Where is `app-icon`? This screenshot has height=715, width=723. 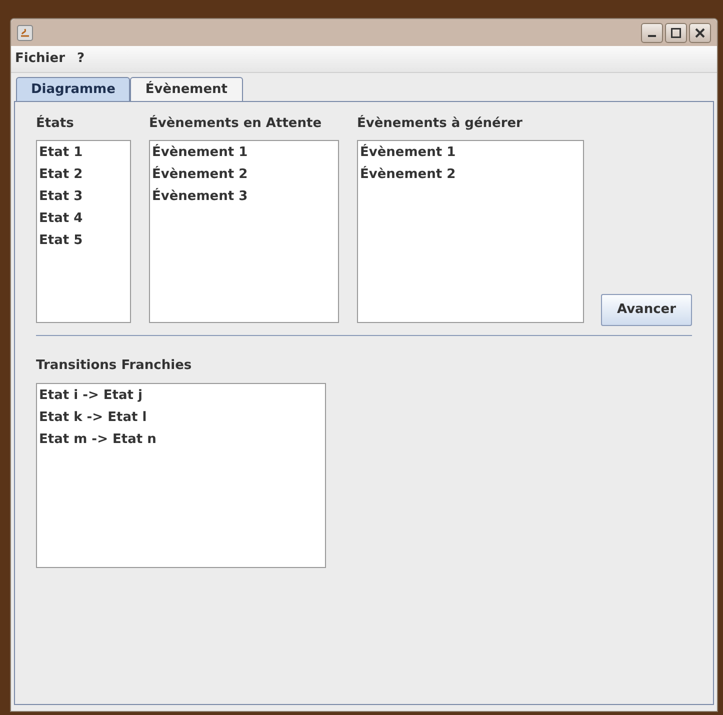
app-icon is located at coordinates (25, 32).